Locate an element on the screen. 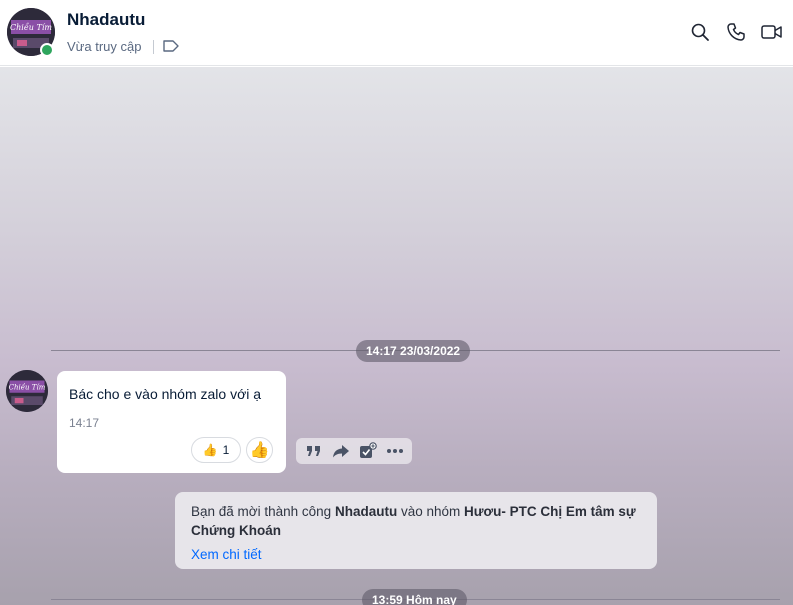 Image resolution: width=793 pixels, height=605 pixels. notice-contact: Nhadautu is located at coordinates (366, 511).